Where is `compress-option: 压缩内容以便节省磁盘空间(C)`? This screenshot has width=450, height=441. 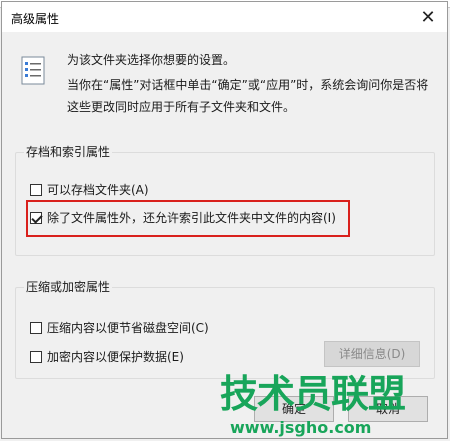 compress-option: 压缩内容以便节省磁盘空间(C) is located at coordinates (119, 327).